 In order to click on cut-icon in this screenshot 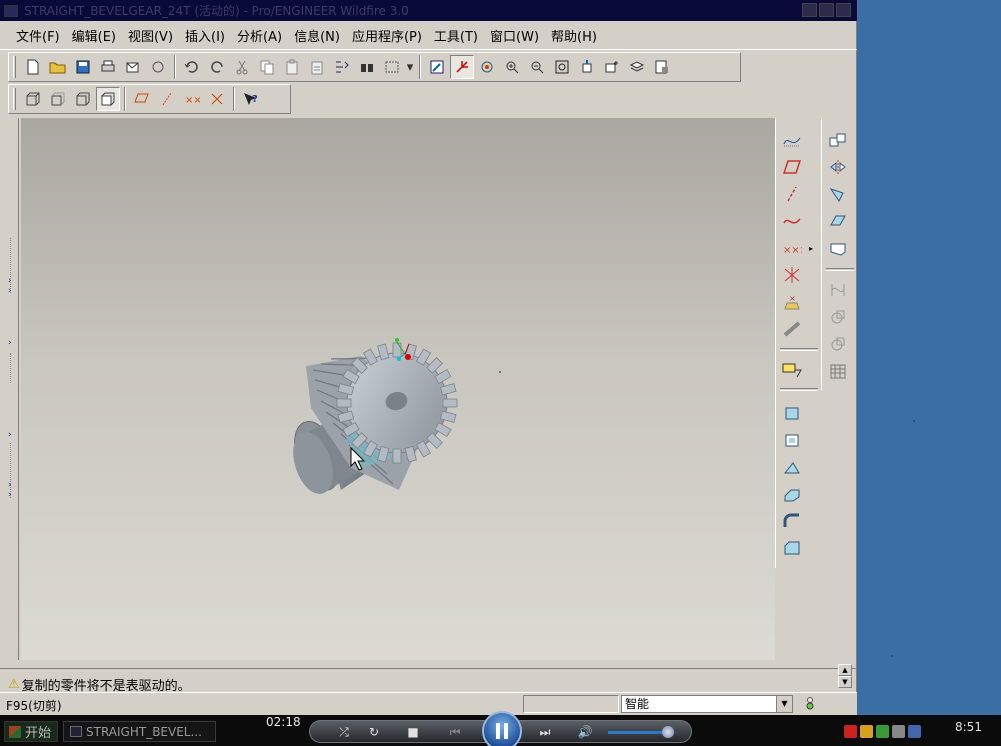, I will do `click(242, 67)`.